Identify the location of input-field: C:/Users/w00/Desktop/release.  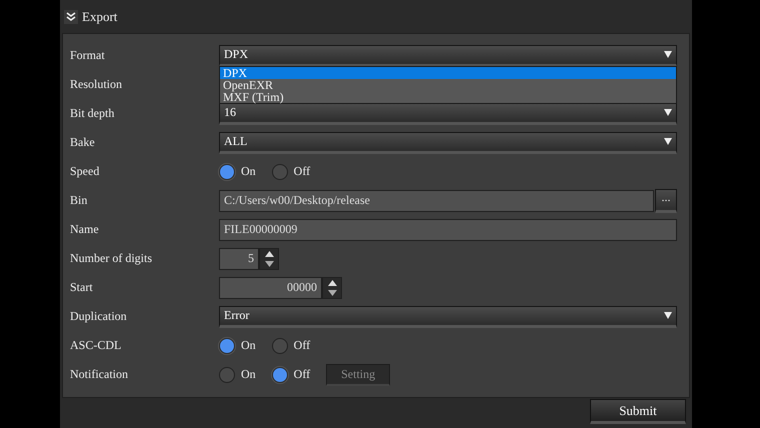
(436, 201).